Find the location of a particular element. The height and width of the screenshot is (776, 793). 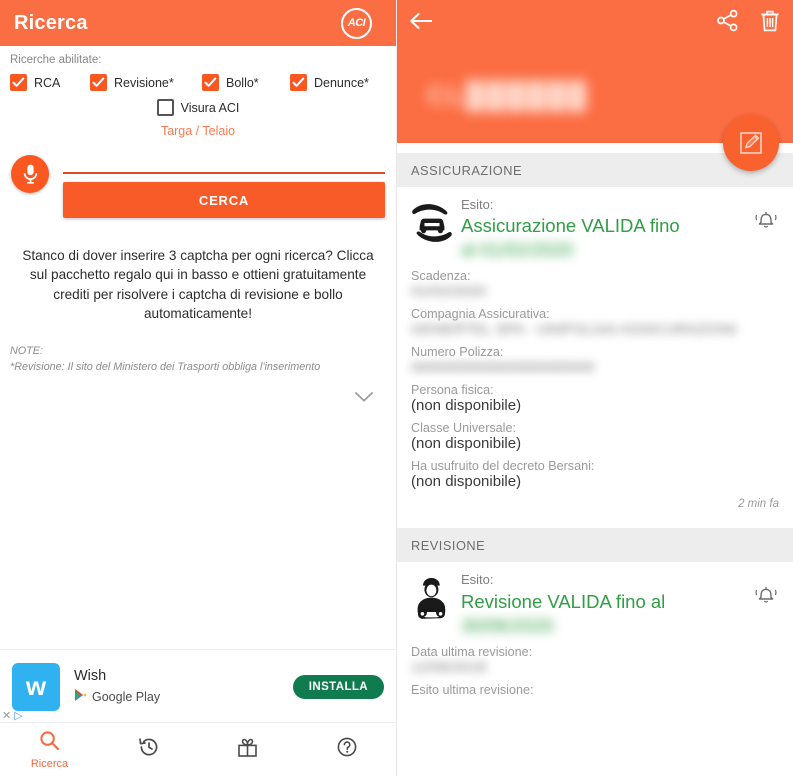

ad-install-button: INSTALLA is located at coordinates (338, 686).